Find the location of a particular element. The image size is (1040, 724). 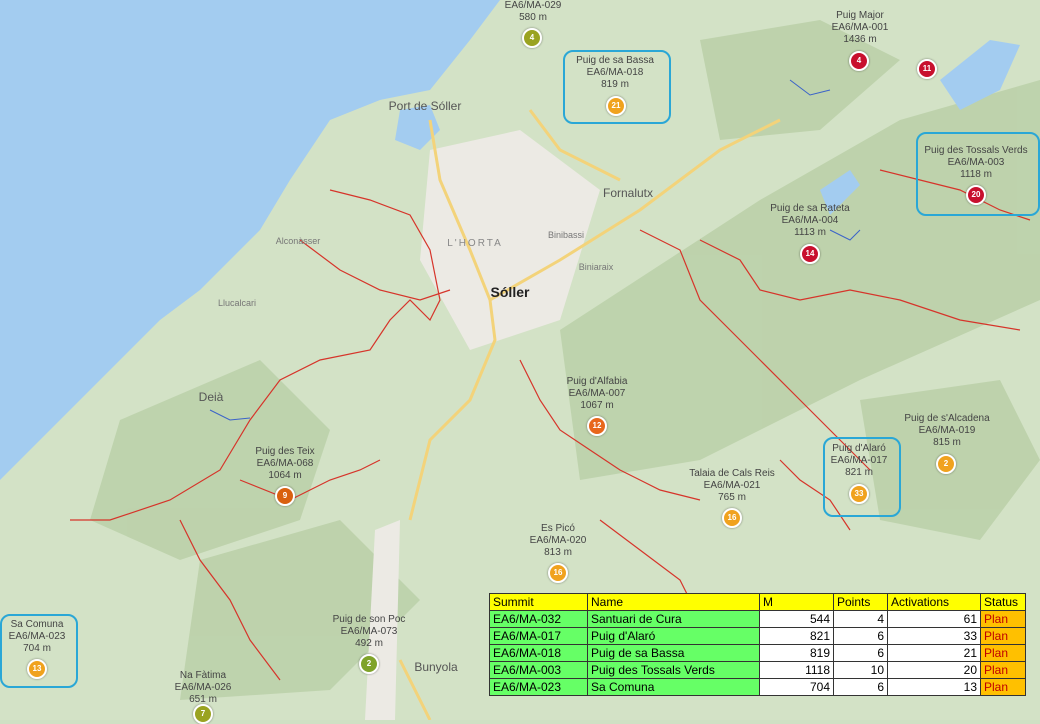

table-row: EA6/MA-023 Sa Comuna 704 6 13 Plan is located at coordinates (757, 687).